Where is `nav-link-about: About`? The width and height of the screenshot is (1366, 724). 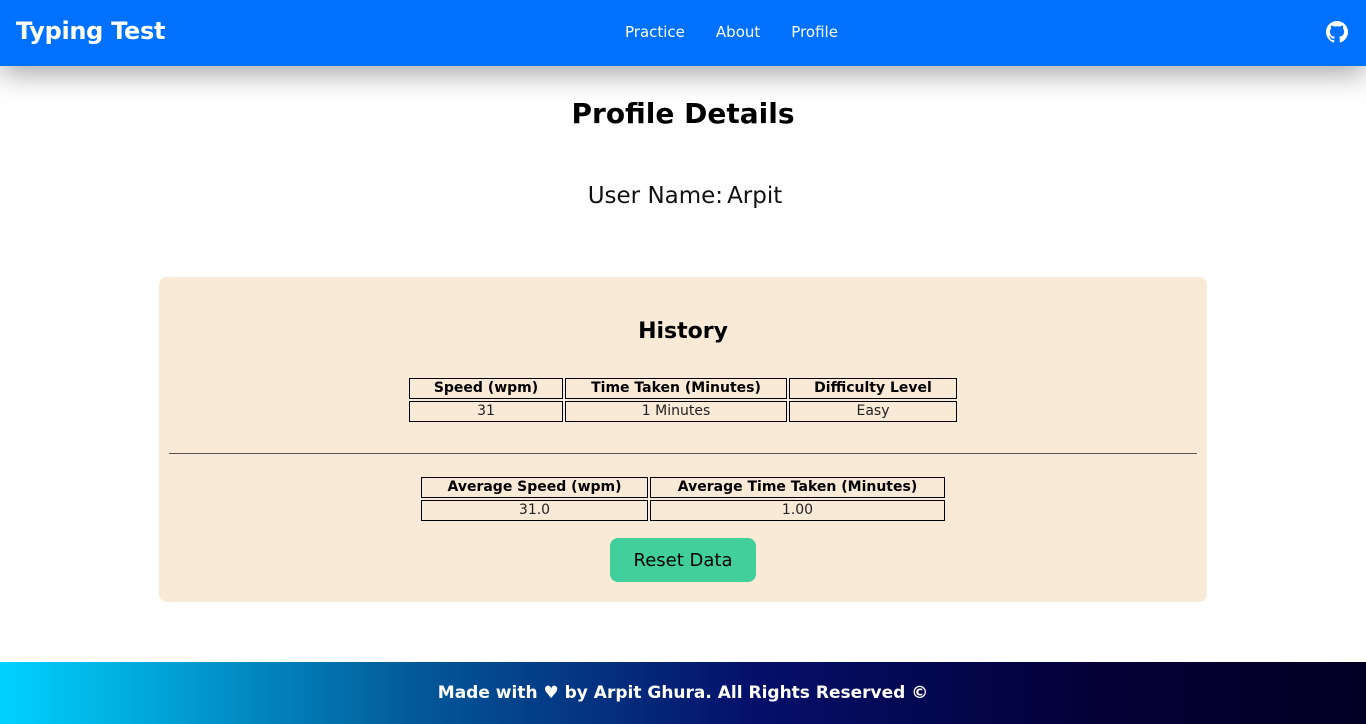 nav-link-about: About is located at coordinates (738, 32).